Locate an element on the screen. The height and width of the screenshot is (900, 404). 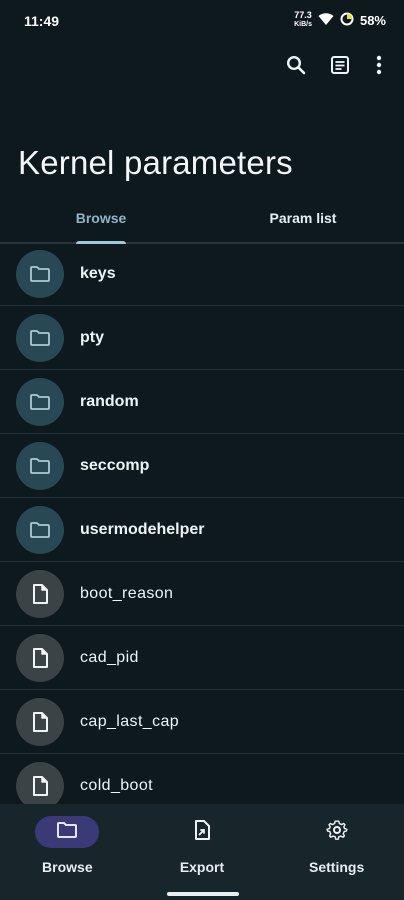
list-item: seccomp is located at coordinates (202, 466).